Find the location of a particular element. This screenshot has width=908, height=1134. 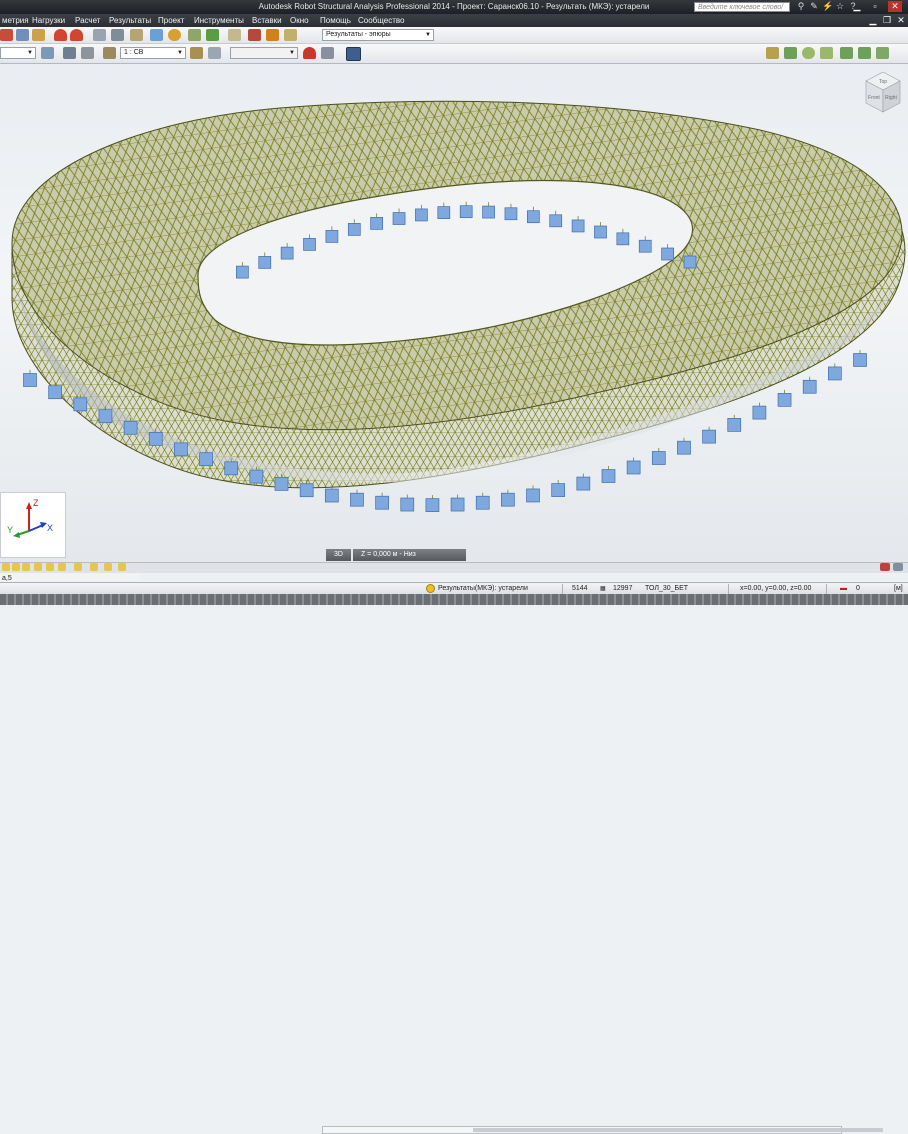

panel-icon is located at coordinates (790, 53).